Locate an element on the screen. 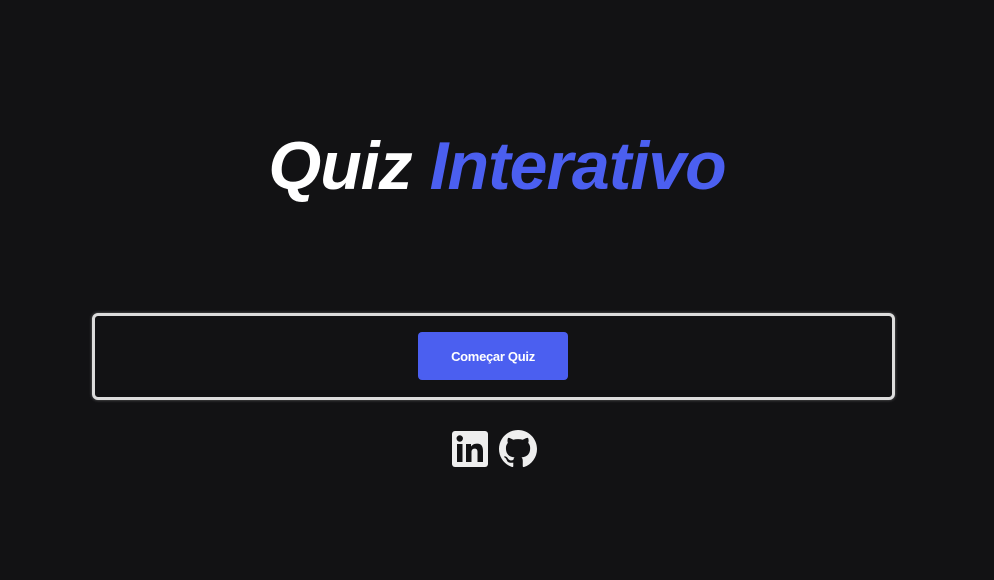  github-link is located at coordinates (518, 449).